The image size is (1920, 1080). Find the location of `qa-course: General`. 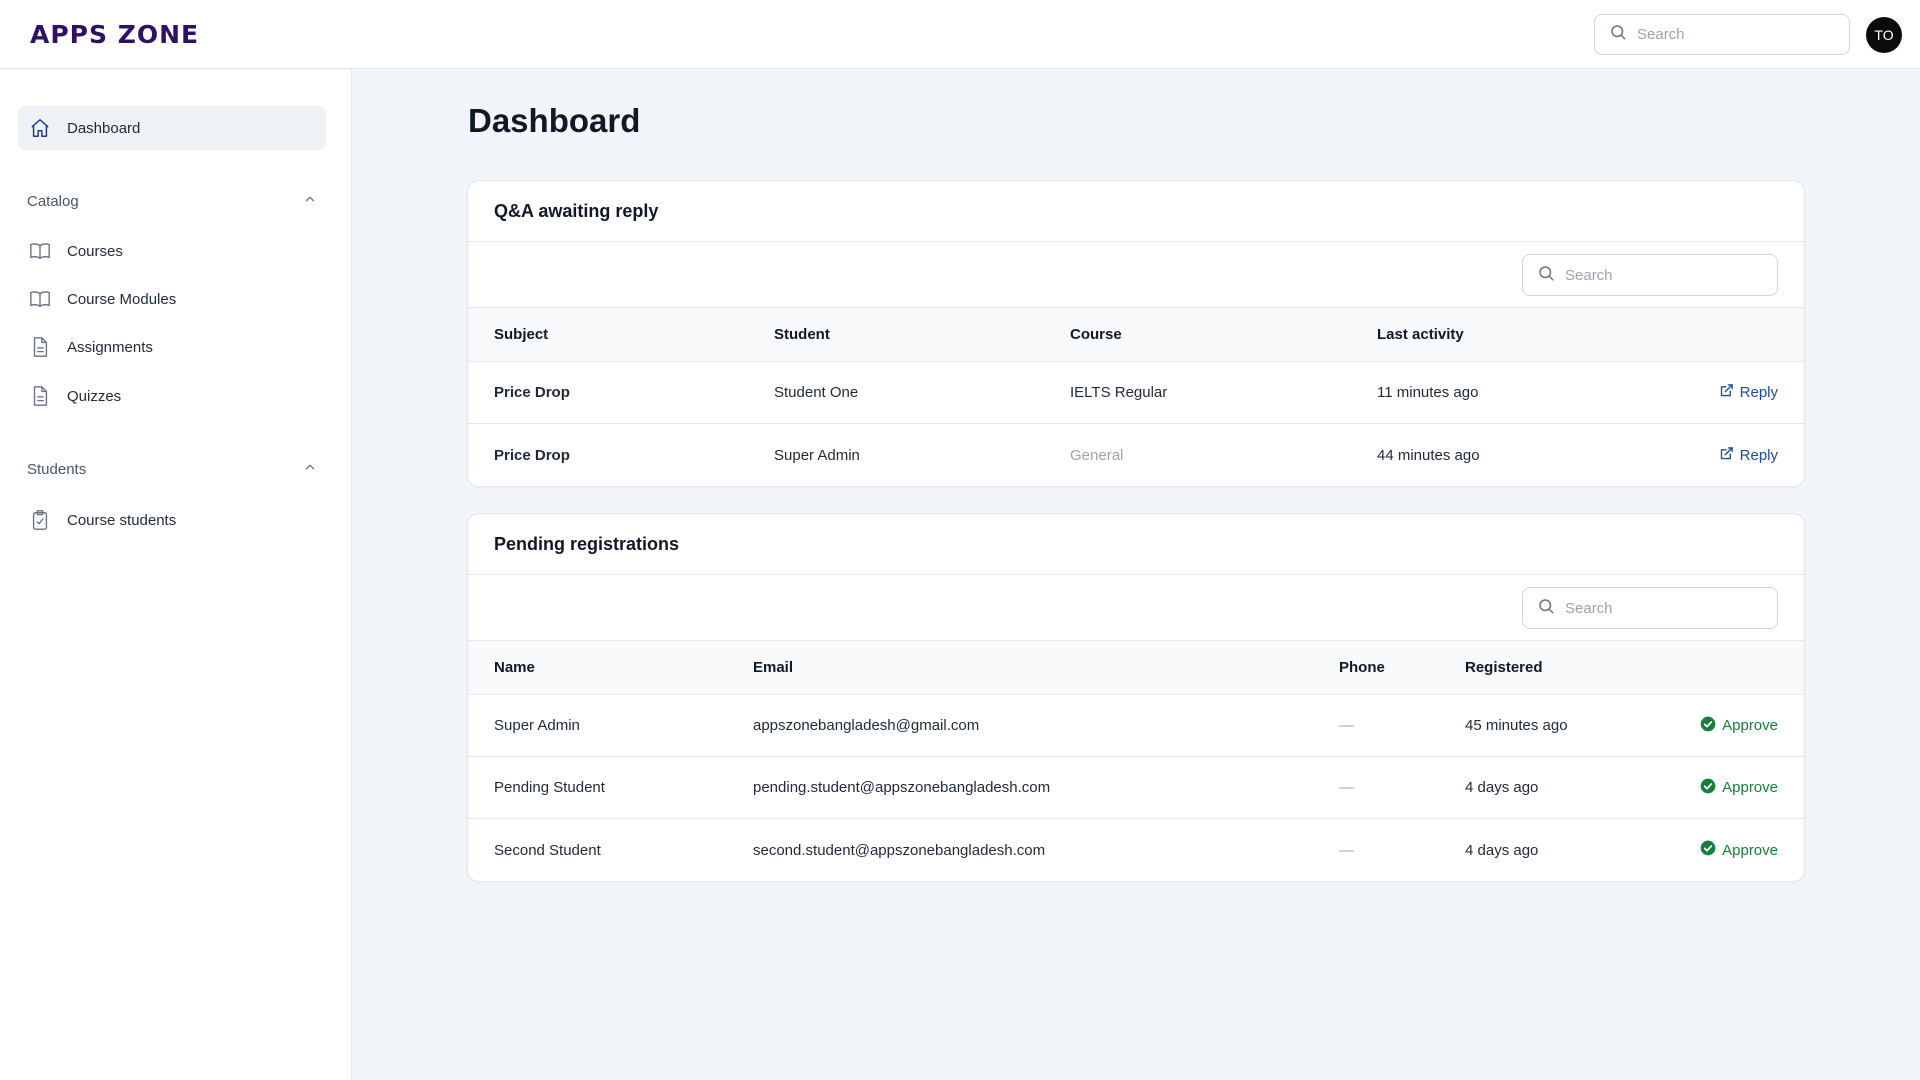

qa-course: General is located at coordinates (1097, 455).